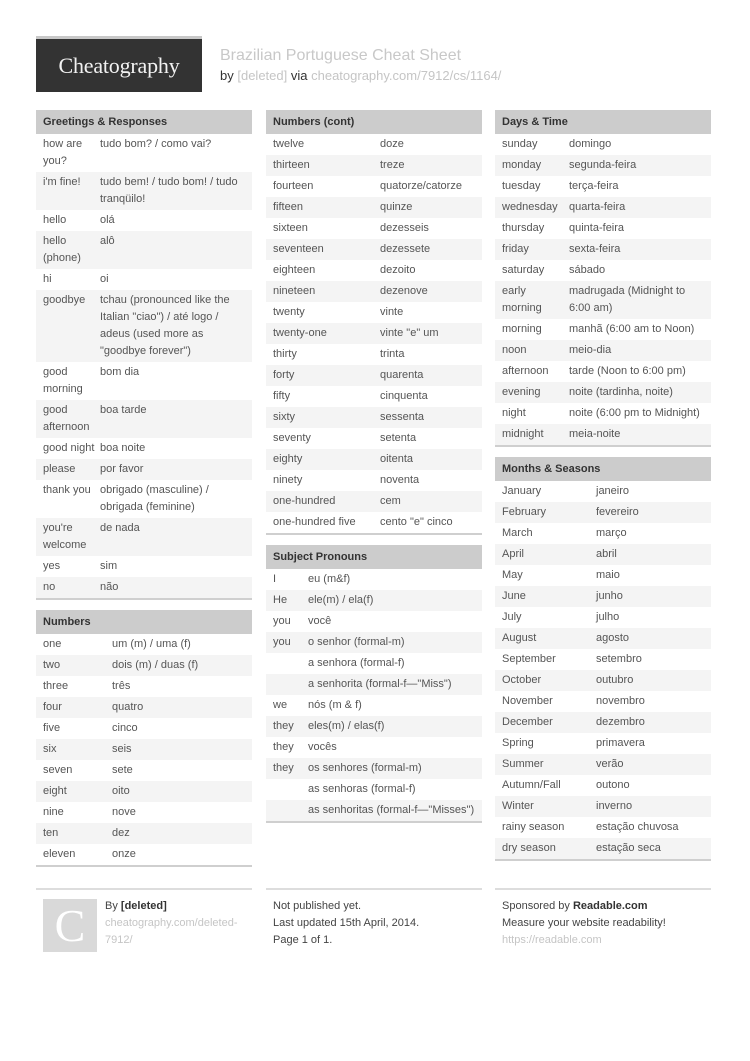 The image size is (750, 1061). What do you see at coordinates (58, 770) in the screenshot?
I see `english-term: seven` at bounding box center [58, 770].